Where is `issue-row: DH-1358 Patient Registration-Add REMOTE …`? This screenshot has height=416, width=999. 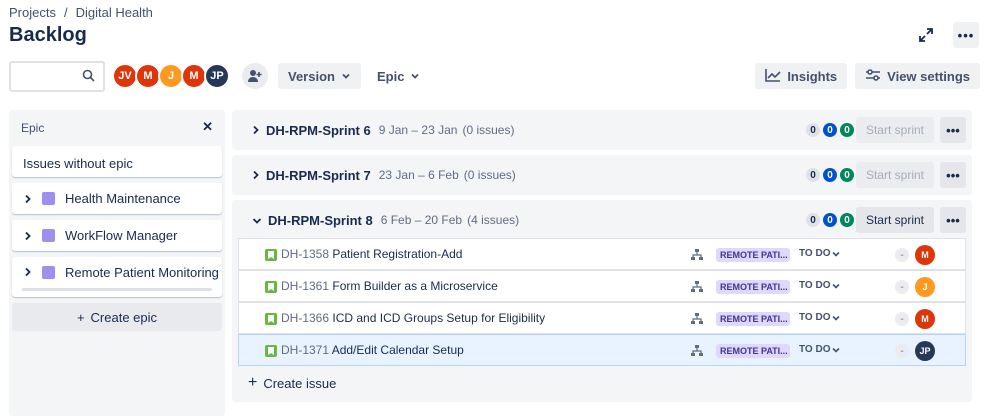
issue-row: DH-1358 Patient Registration-Add REMOTE … is located at coordinates (602, 254).